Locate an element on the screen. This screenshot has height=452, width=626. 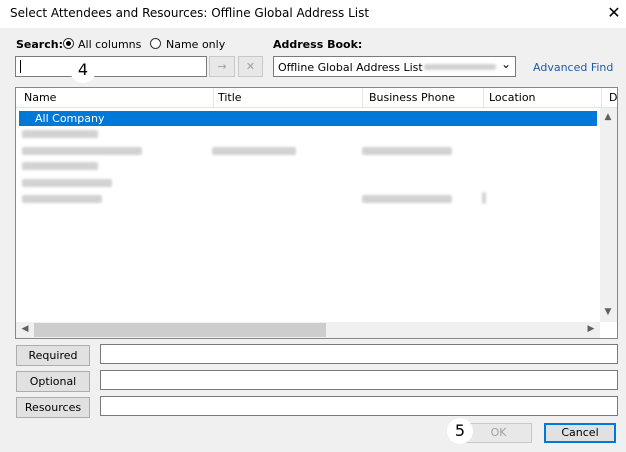
resources-button-label: Resources is located at coordinates (53, 407).